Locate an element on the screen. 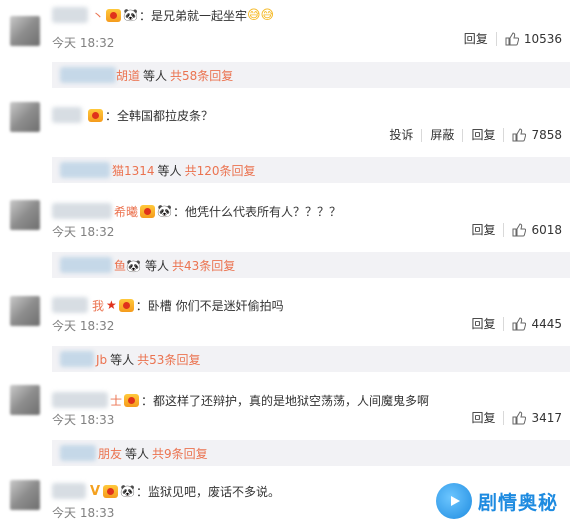 Image resolution: width=580 pixels, height=531 pixels. reply-username-tail: 猫1314 is located at coordinates (133, 170).